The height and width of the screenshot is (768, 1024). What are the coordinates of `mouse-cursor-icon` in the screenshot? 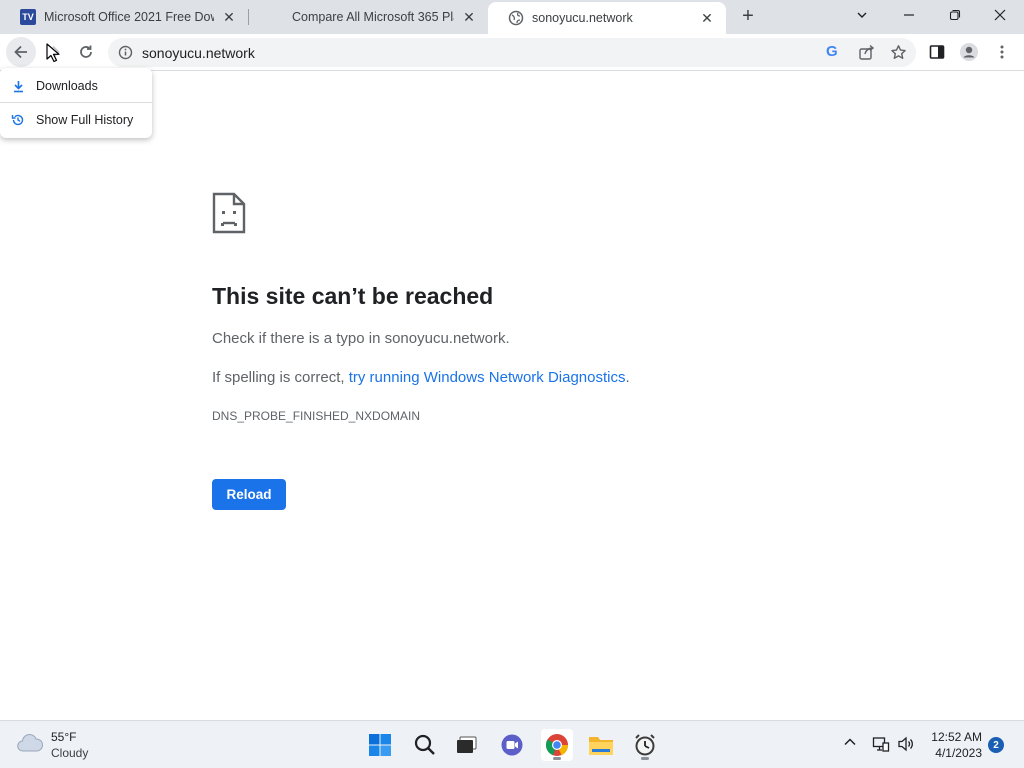 It's located at (53, 55).